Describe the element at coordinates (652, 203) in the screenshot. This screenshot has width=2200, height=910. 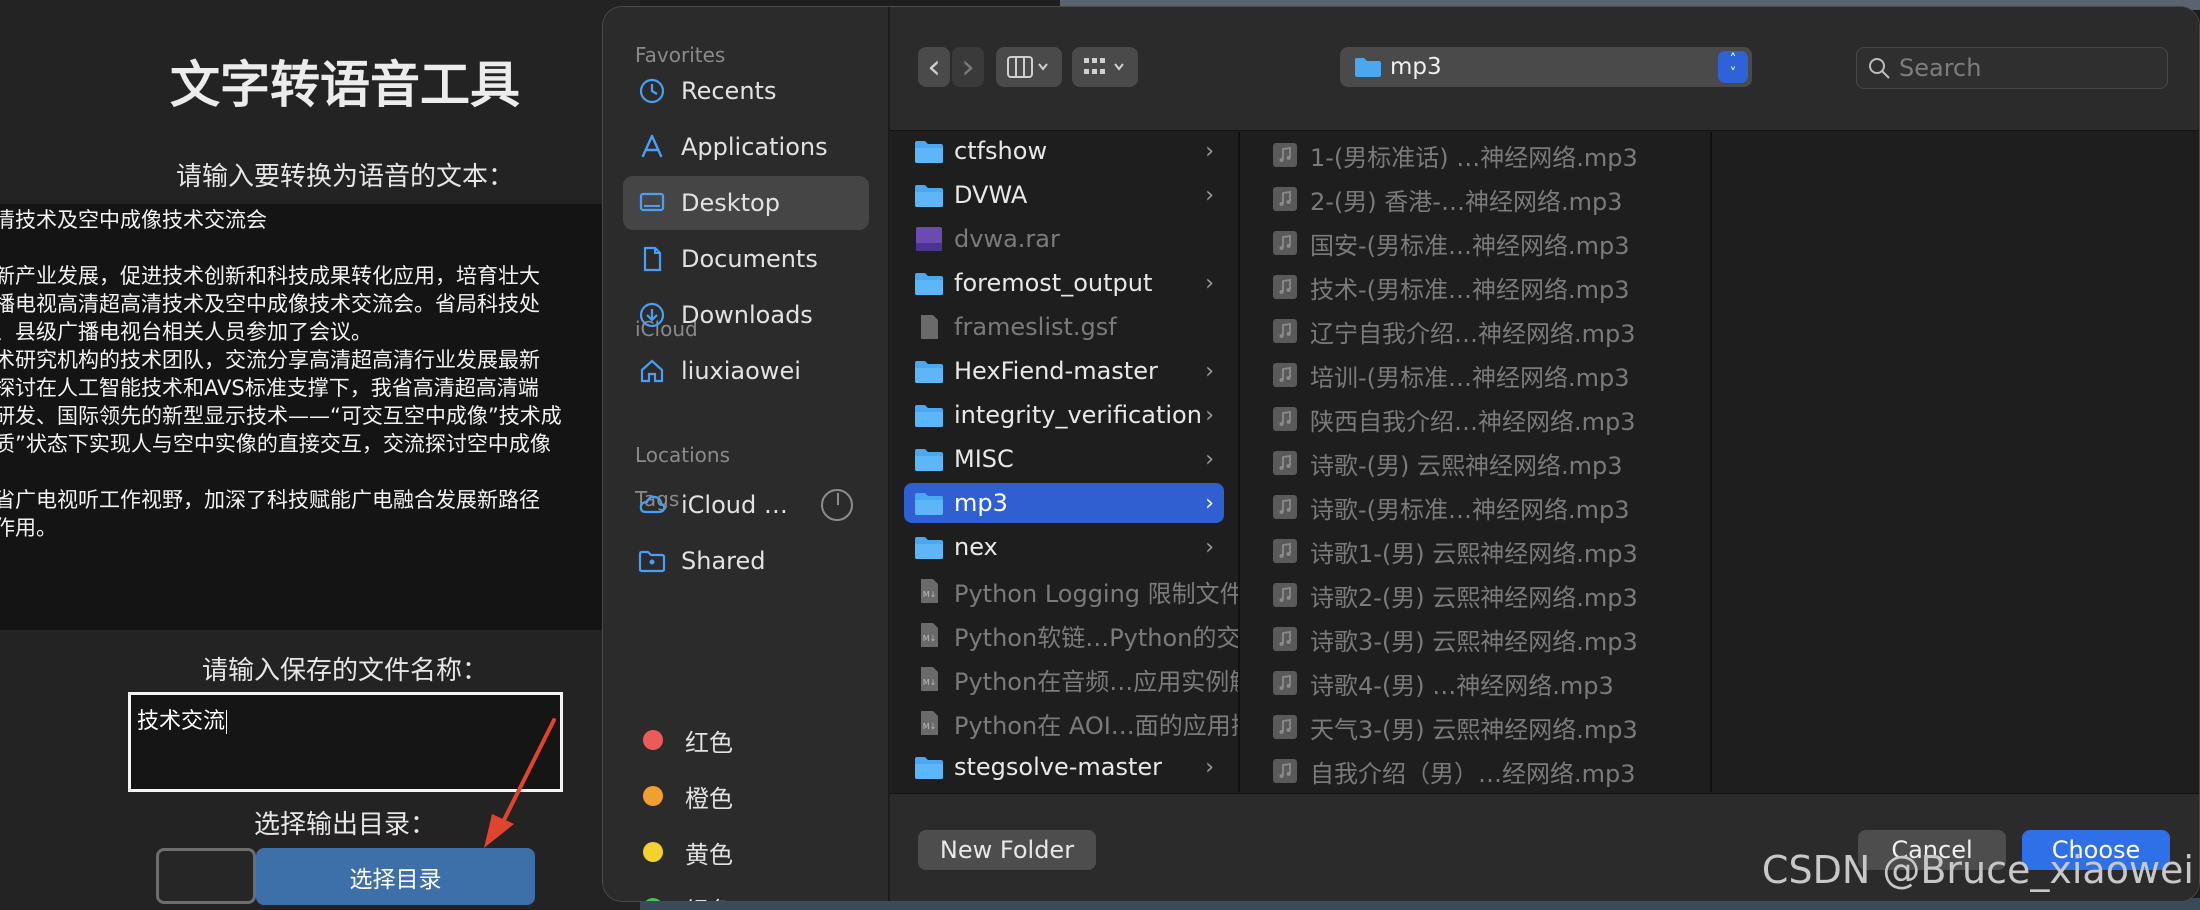
I see `desktop-icon` at that location.